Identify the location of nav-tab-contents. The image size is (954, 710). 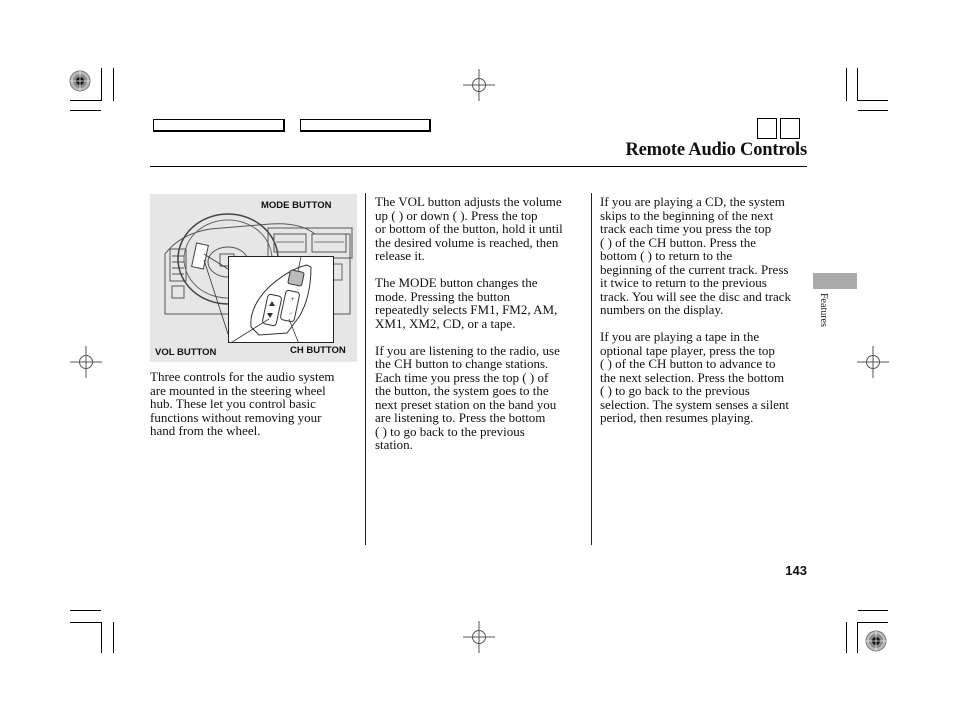
(219, 125).